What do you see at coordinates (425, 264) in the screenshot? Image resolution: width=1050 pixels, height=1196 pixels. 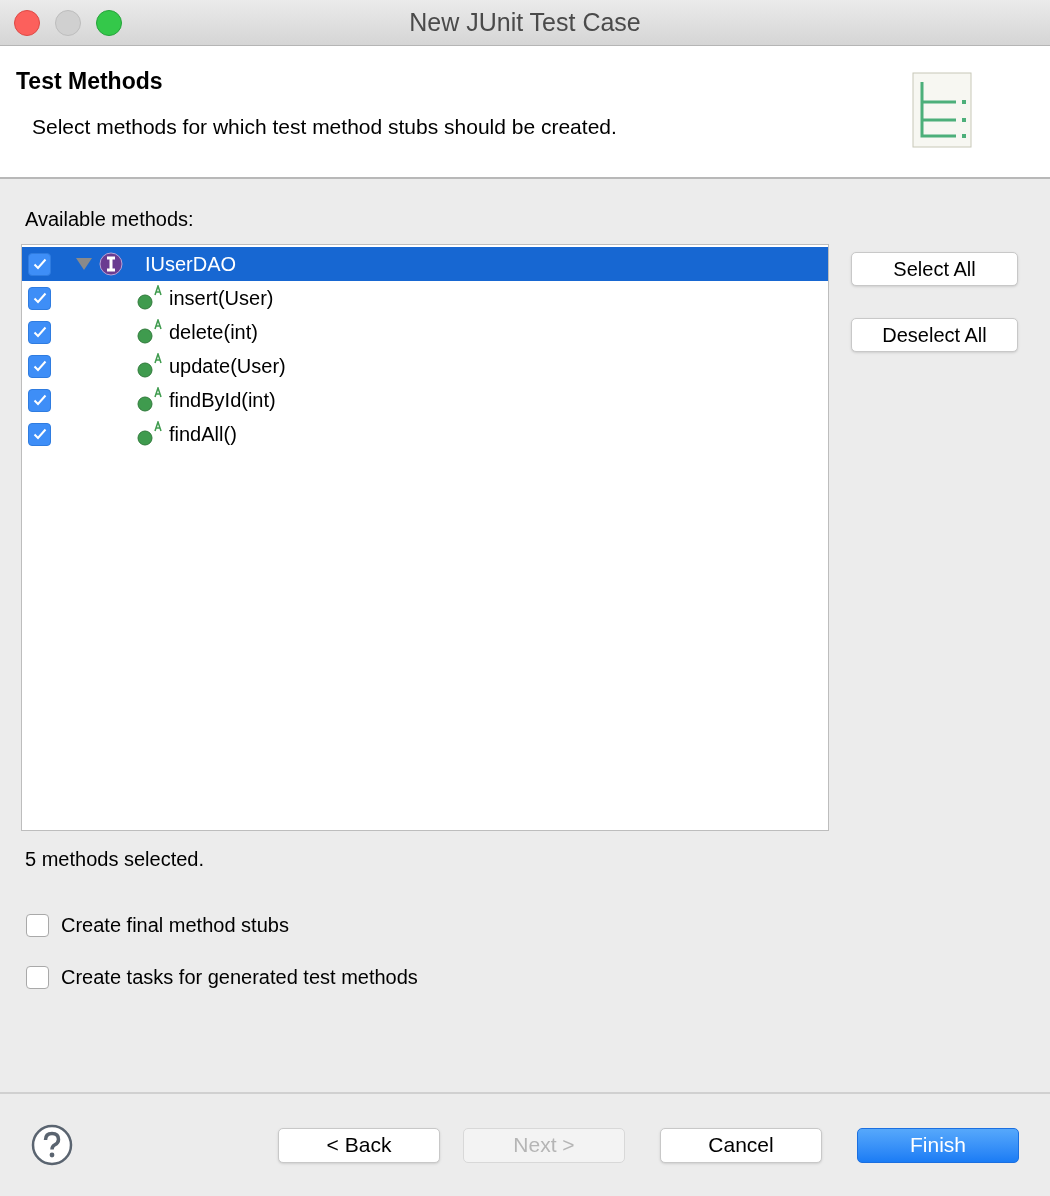 I see `tree-row: IUserDAO` at bounding box center [425, 264].